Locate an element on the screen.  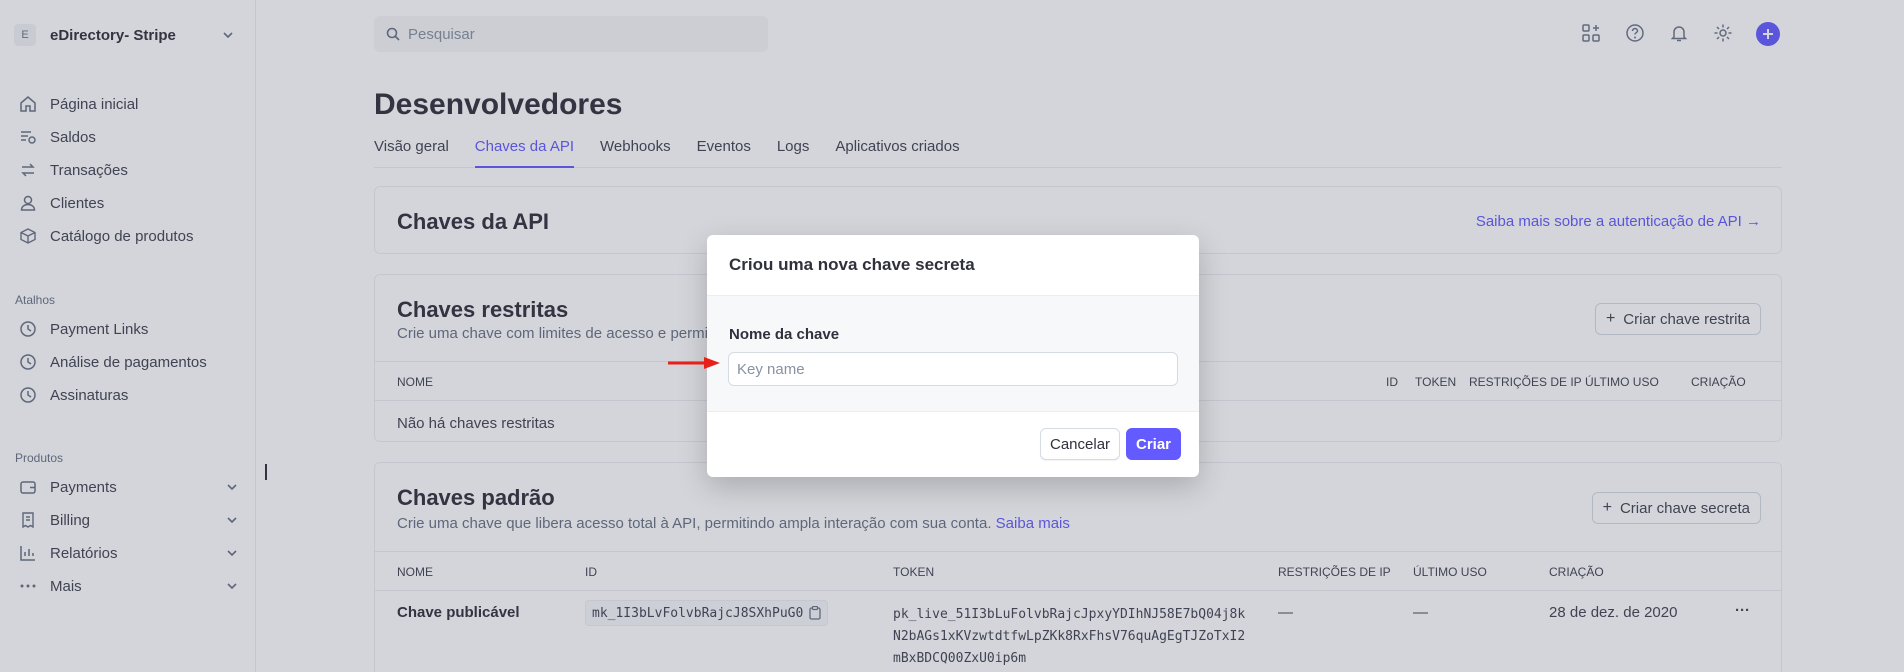
annotation-arrow-icon is located at coordinates (694, 363).